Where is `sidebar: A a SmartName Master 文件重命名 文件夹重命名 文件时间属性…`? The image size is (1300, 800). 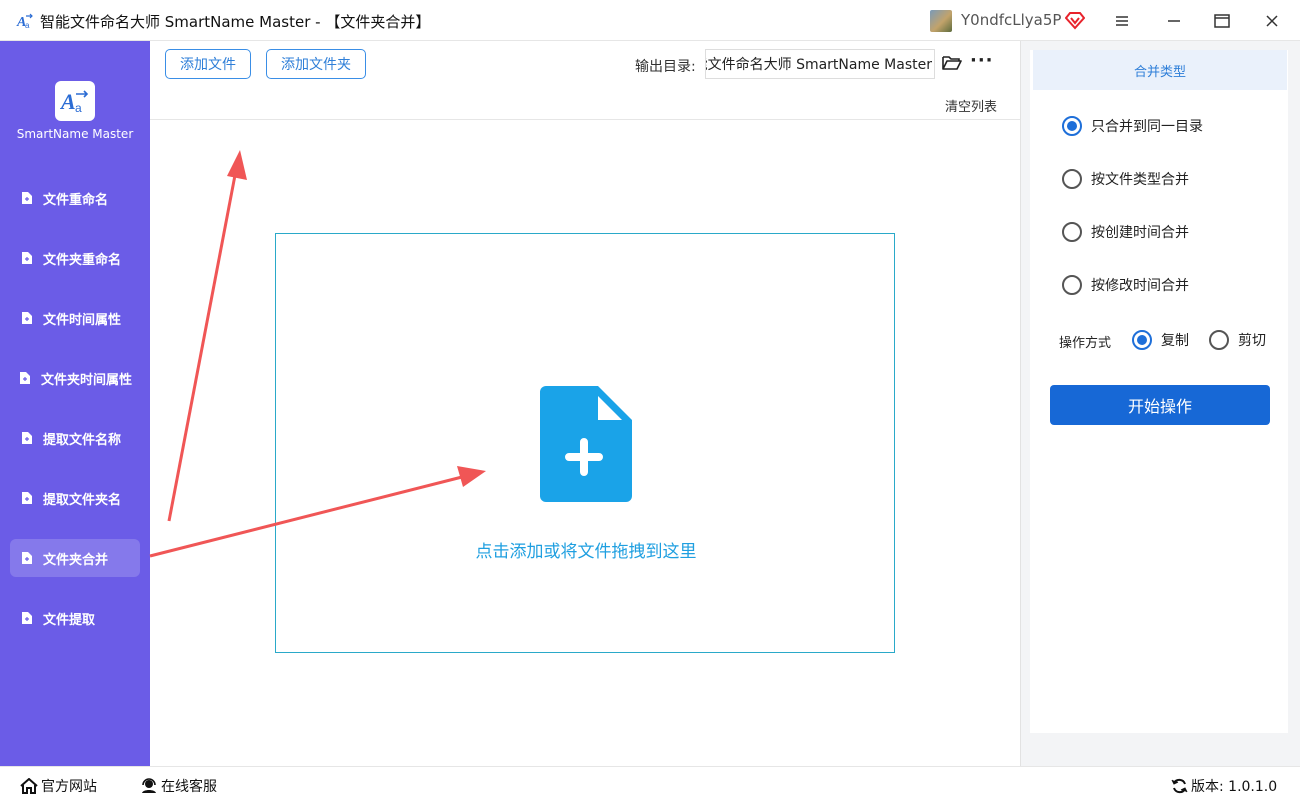 sidebar: A a SmartName Master 文件重命名 文件夹重命名 文件时间属性… is located at coordinates (75, 403).